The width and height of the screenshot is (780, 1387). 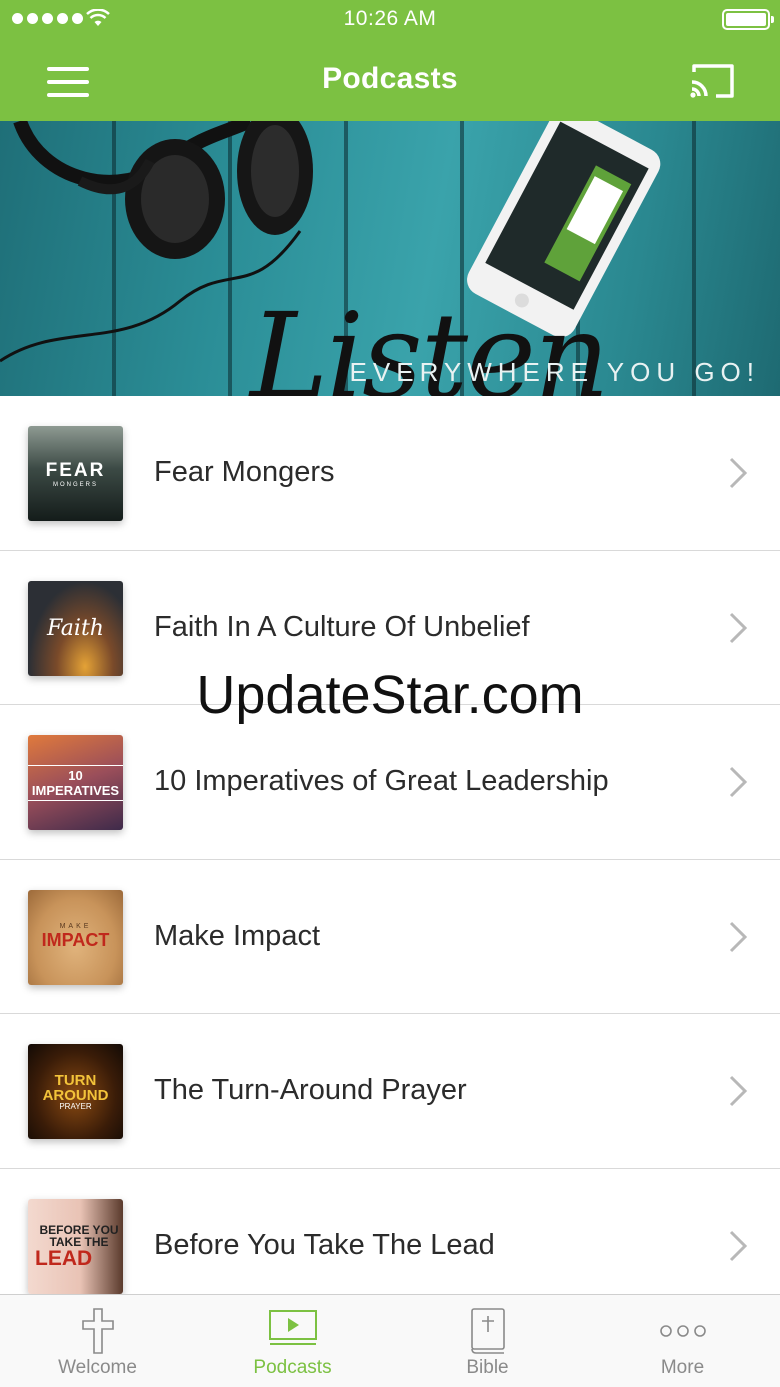 I want to click on podcast-title: Fear Mongers, so click(x=244, y=472).